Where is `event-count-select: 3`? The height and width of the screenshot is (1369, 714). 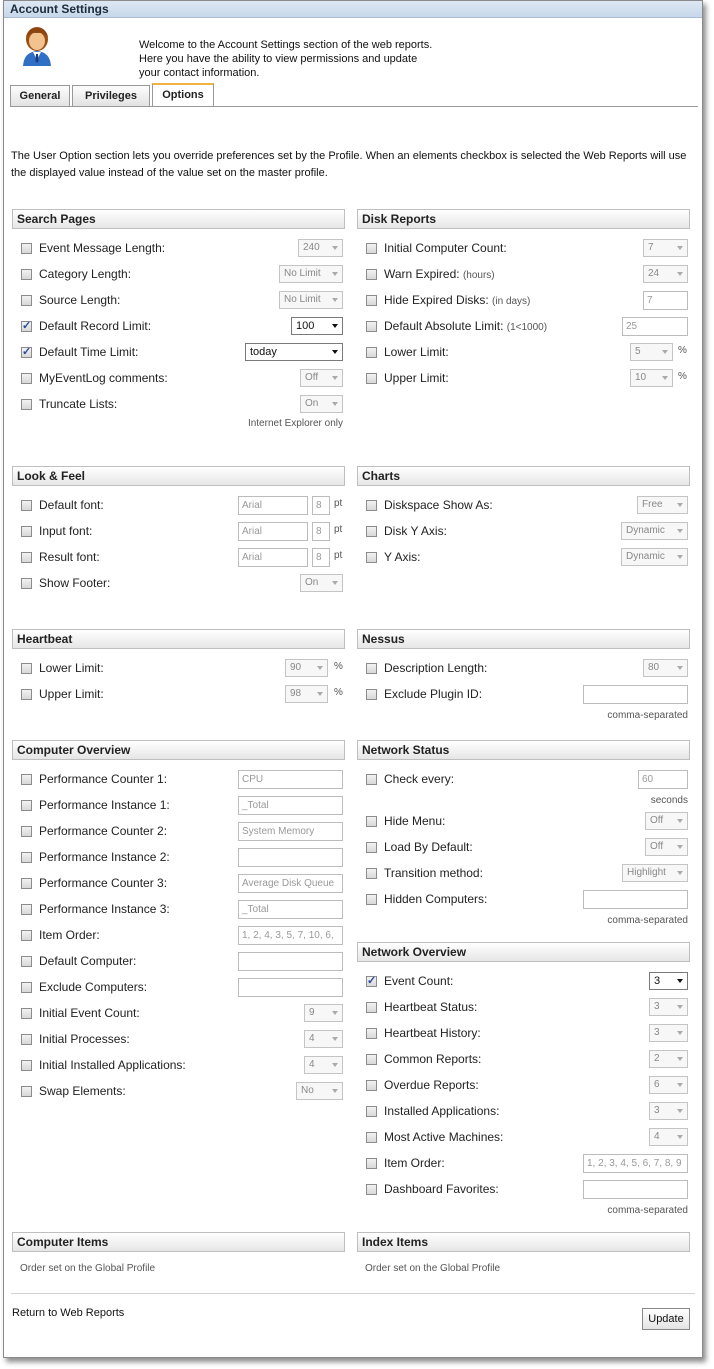
event-count-select: 3 is located at coordinates (668, 981).